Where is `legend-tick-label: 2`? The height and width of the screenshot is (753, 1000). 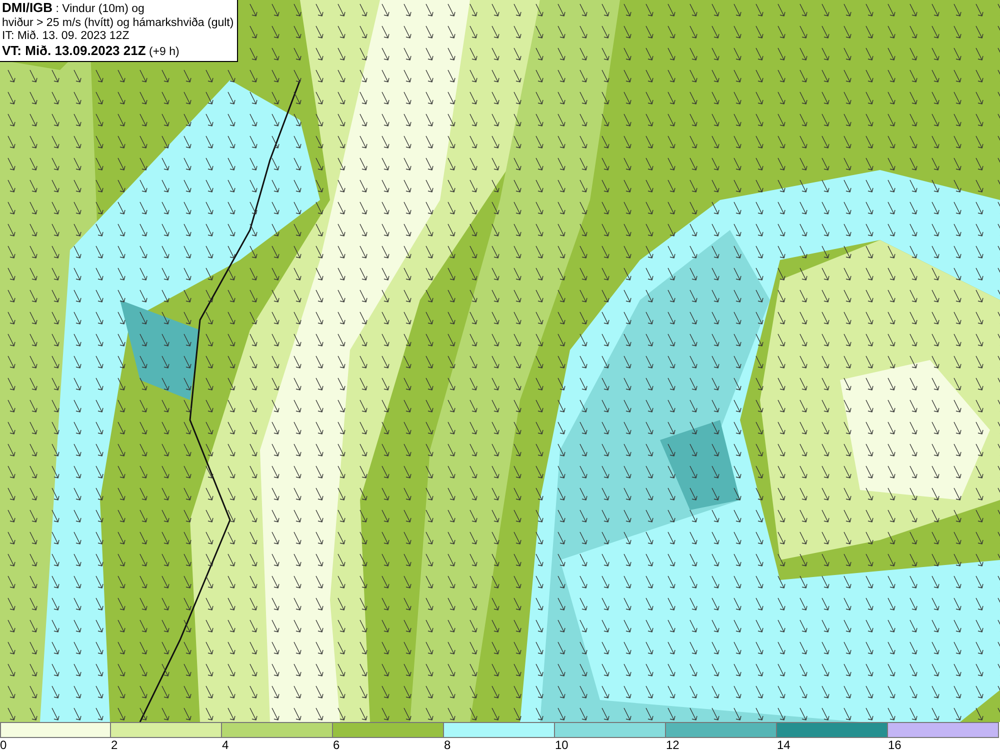
legend-tick-label: 2 is located at coordinates (114, 745).